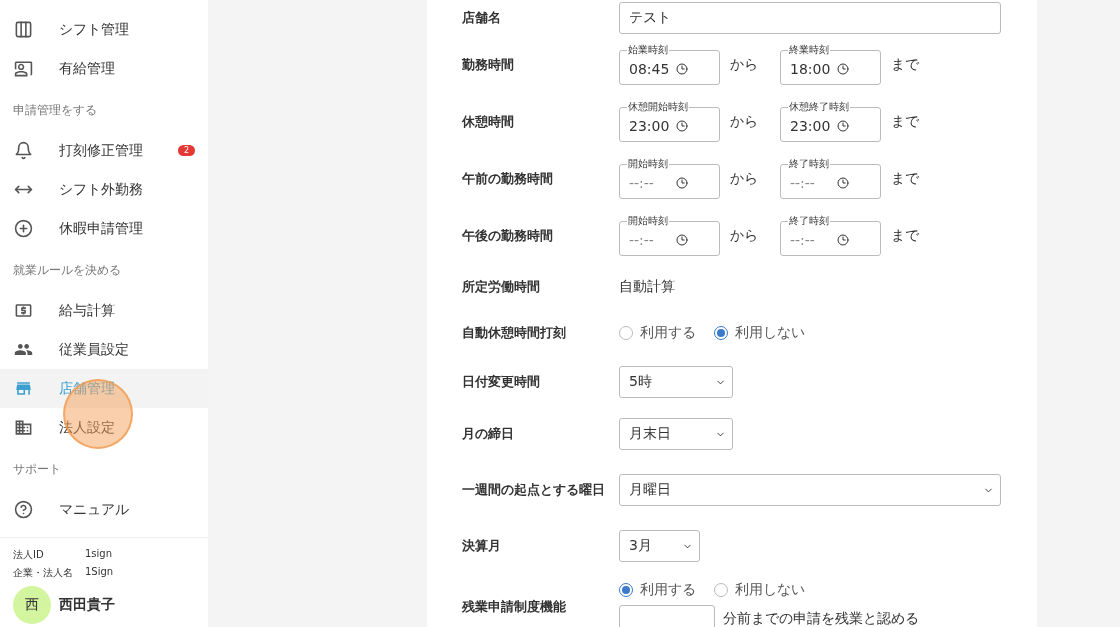 The image size is (1120, 627). What do you see at coordinates (23, 68) in the screenshot?
I see `person-icon` at bounding box center [23, 68].